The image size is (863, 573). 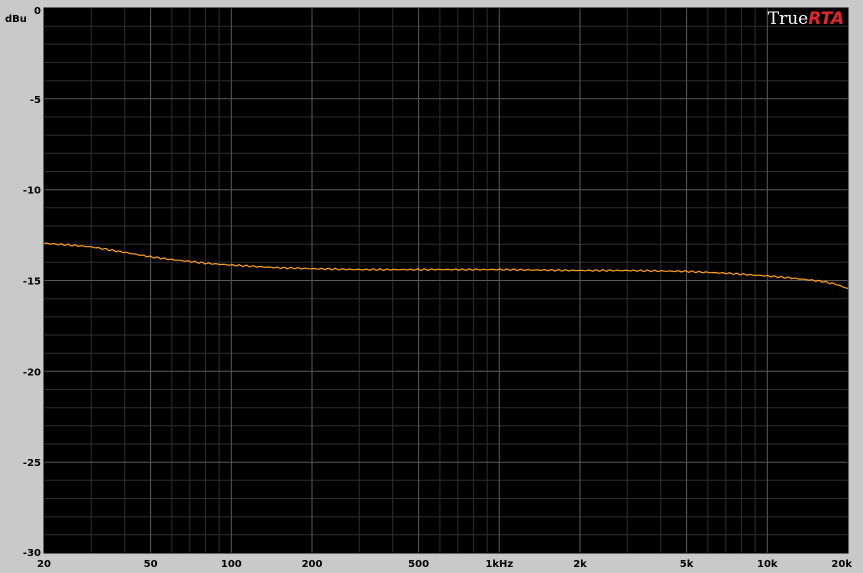 What do you see at coordinates (32, 191) in the screenshot?
I see `y-tick-label: -10` at bounding box center [32, 191].